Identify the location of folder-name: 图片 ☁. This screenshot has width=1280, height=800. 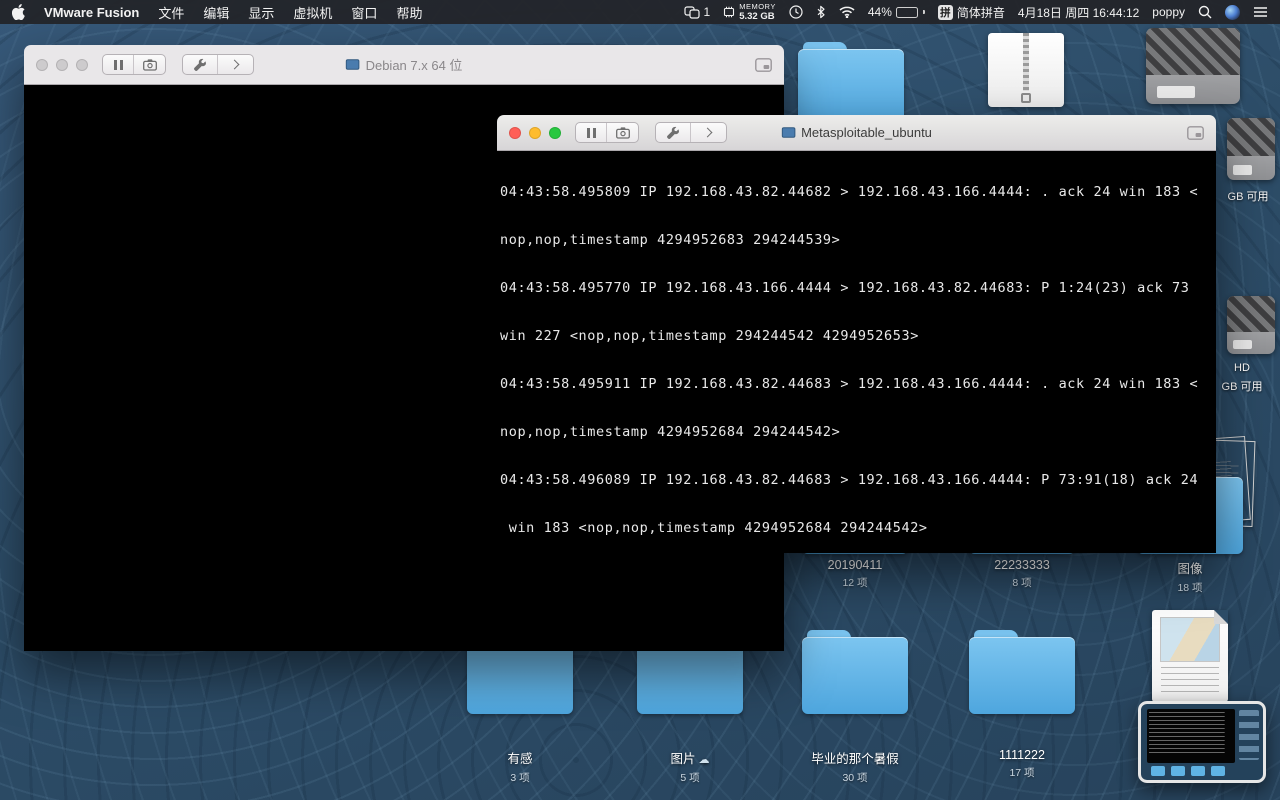
(690, 757).